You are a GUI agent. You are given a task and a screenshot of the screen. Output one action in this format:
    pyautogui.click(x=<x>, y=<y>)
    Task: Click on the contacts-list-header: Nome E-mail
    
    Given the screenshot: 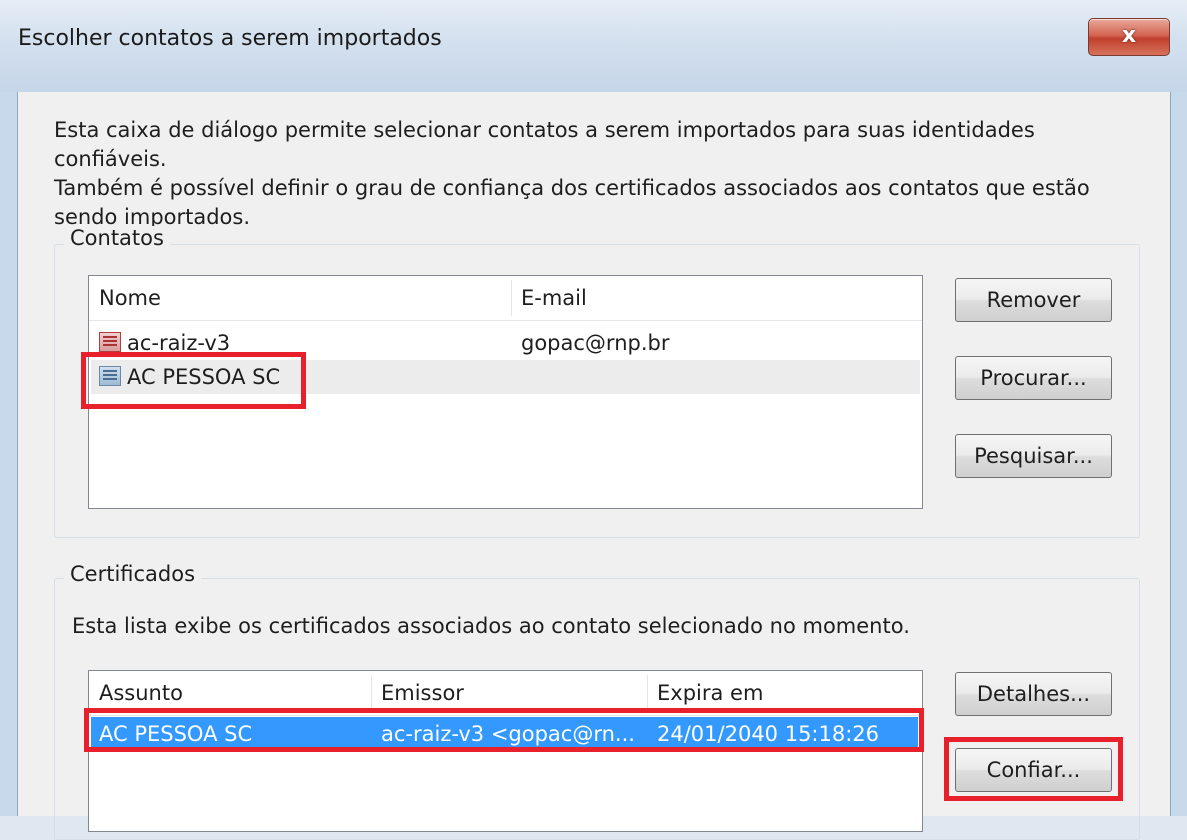 What is the action you would take?
    pyautogui.click(x=505, y=298)
    